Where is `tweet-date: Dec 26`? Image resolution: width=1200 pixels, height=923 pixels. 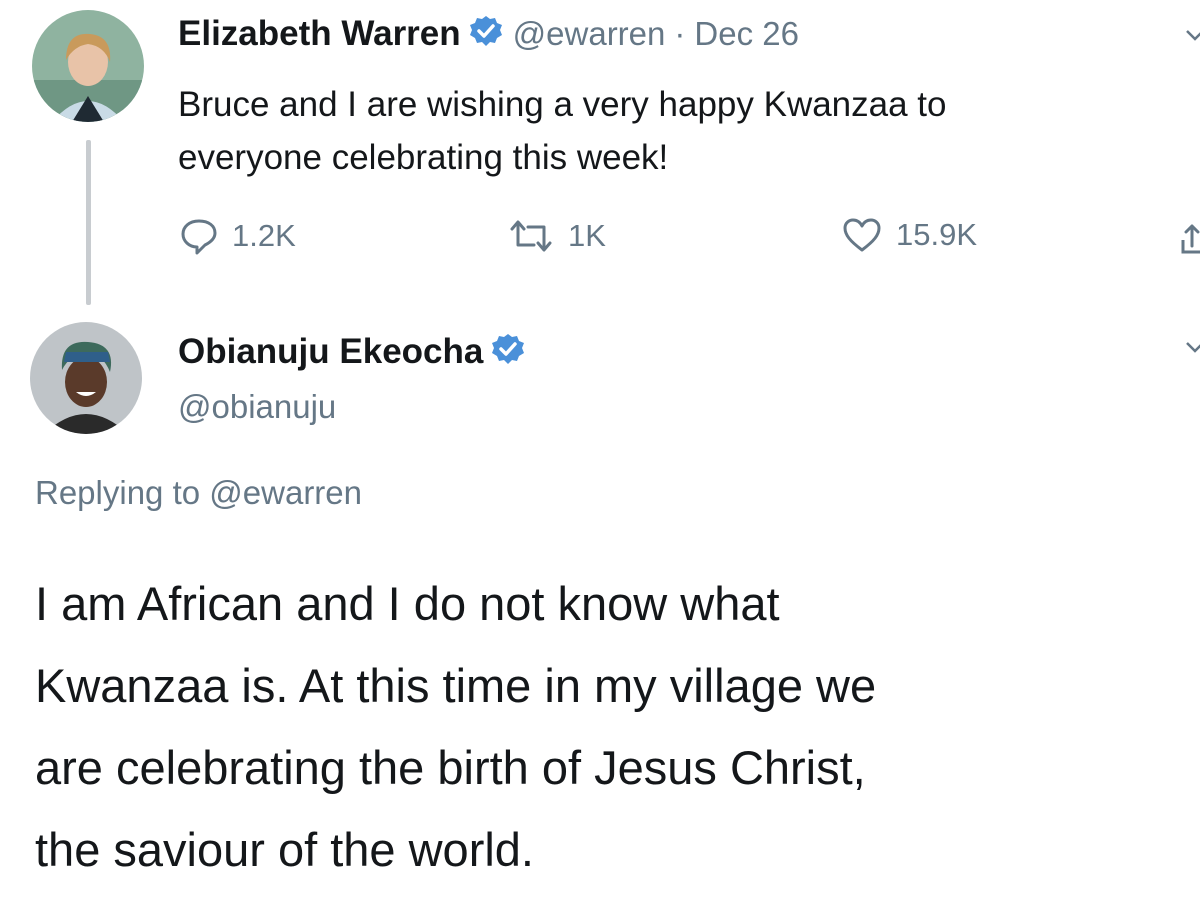 tweet-date: Dec 26 is located at coordinates (746, 34).